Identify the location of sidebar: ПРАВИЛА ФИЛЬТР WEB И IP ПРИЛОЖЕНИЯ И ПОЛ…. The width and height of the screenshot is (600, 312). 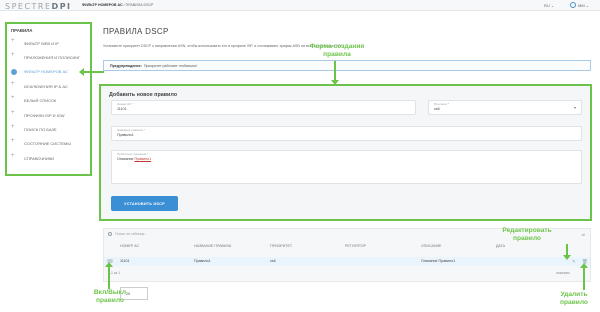
(48, 99).